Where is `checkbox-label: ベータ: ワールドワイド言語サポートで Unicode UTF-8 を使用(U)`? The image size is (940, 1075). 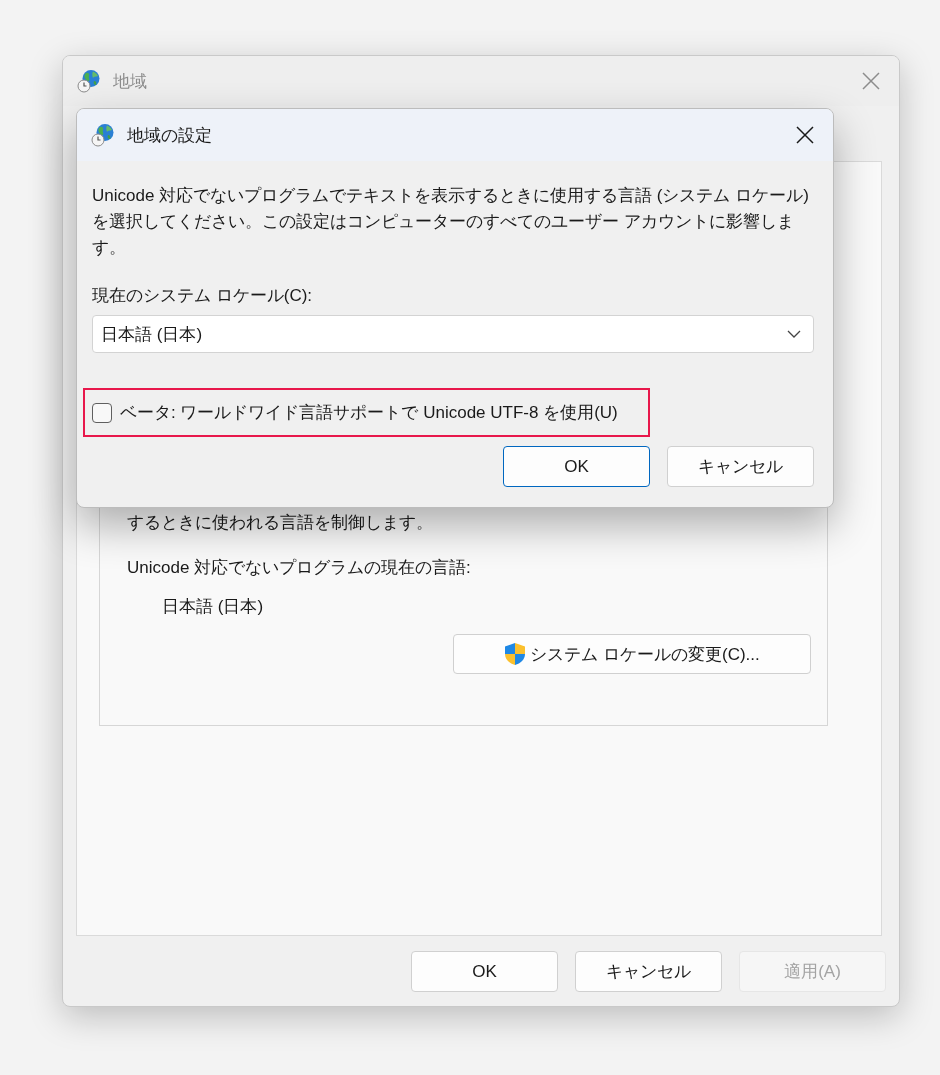 checkbox-label: ベータ: ワールドワイド言語サポートで Unicode UTF-8 を使用(U) is located at coordinates (369, 412).